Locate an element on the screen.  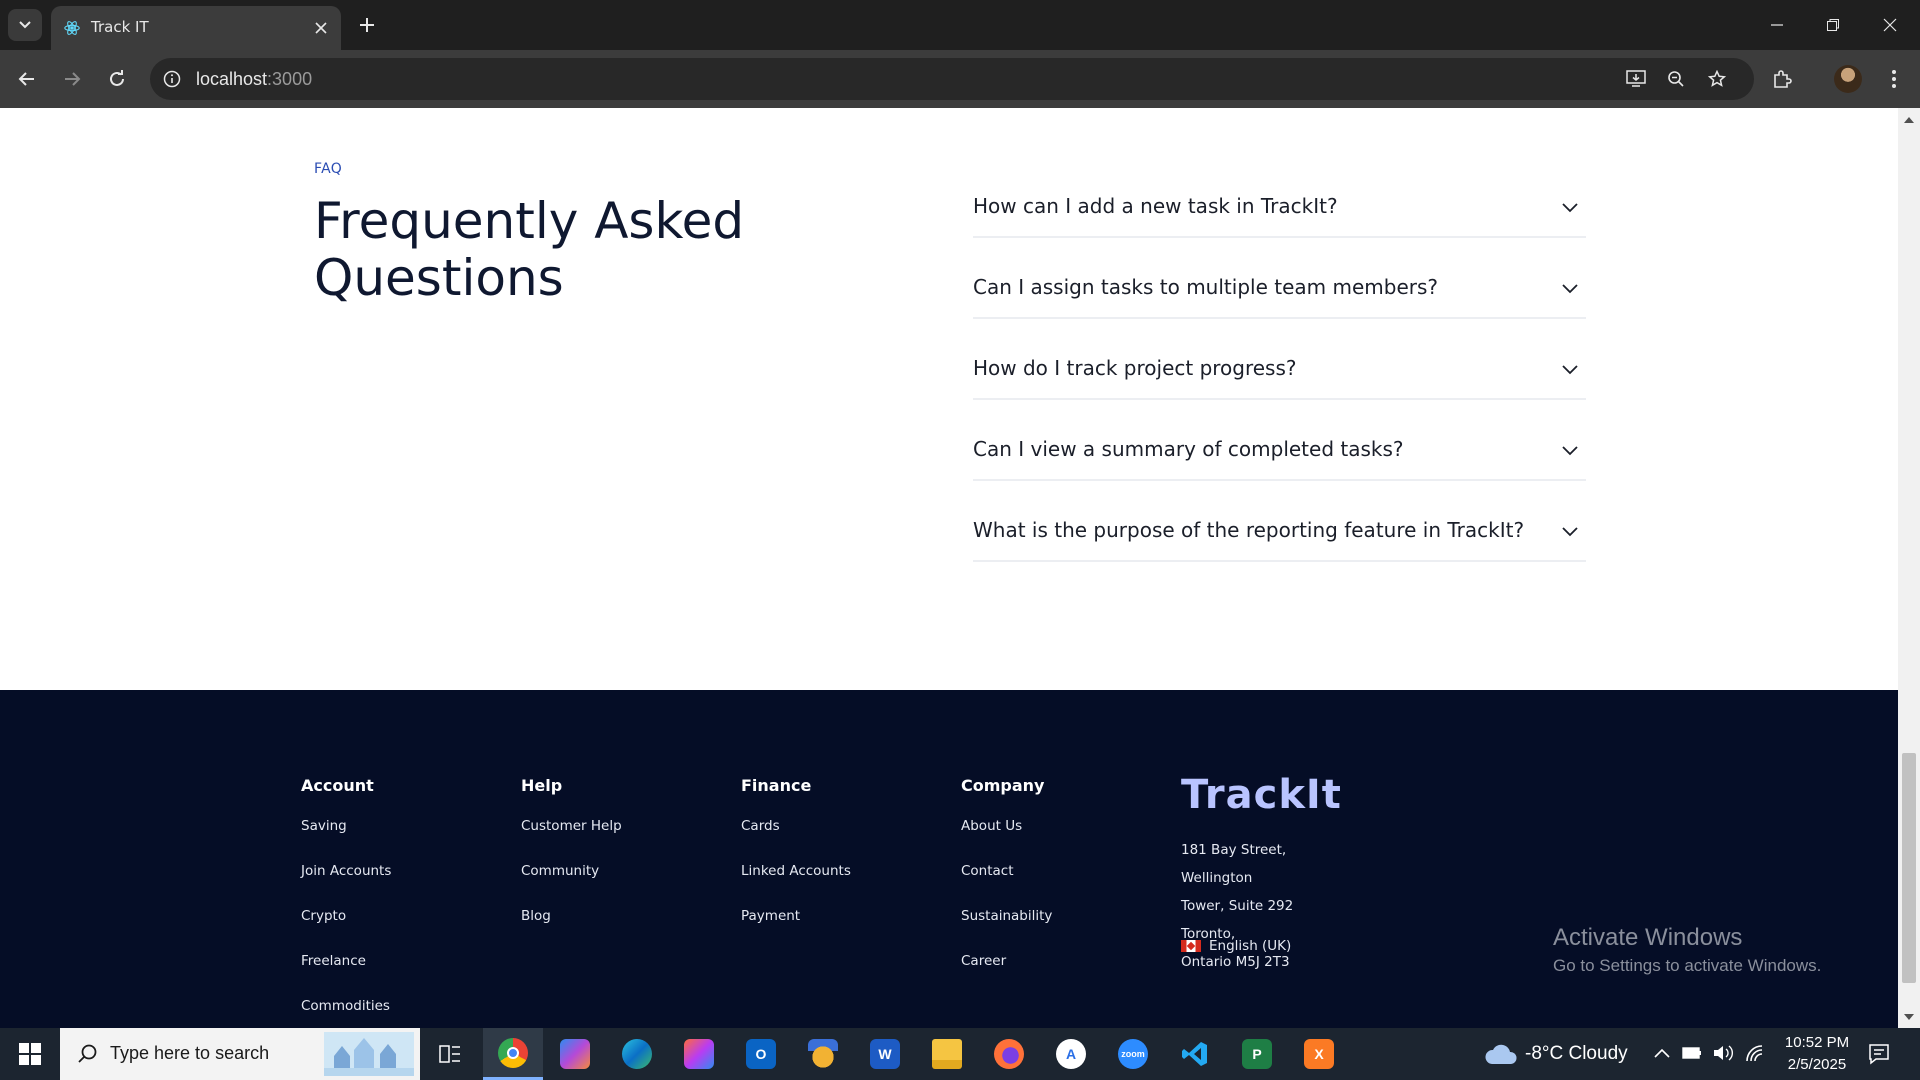
taskbar-medal-app is located at coordinates (823, 1054).